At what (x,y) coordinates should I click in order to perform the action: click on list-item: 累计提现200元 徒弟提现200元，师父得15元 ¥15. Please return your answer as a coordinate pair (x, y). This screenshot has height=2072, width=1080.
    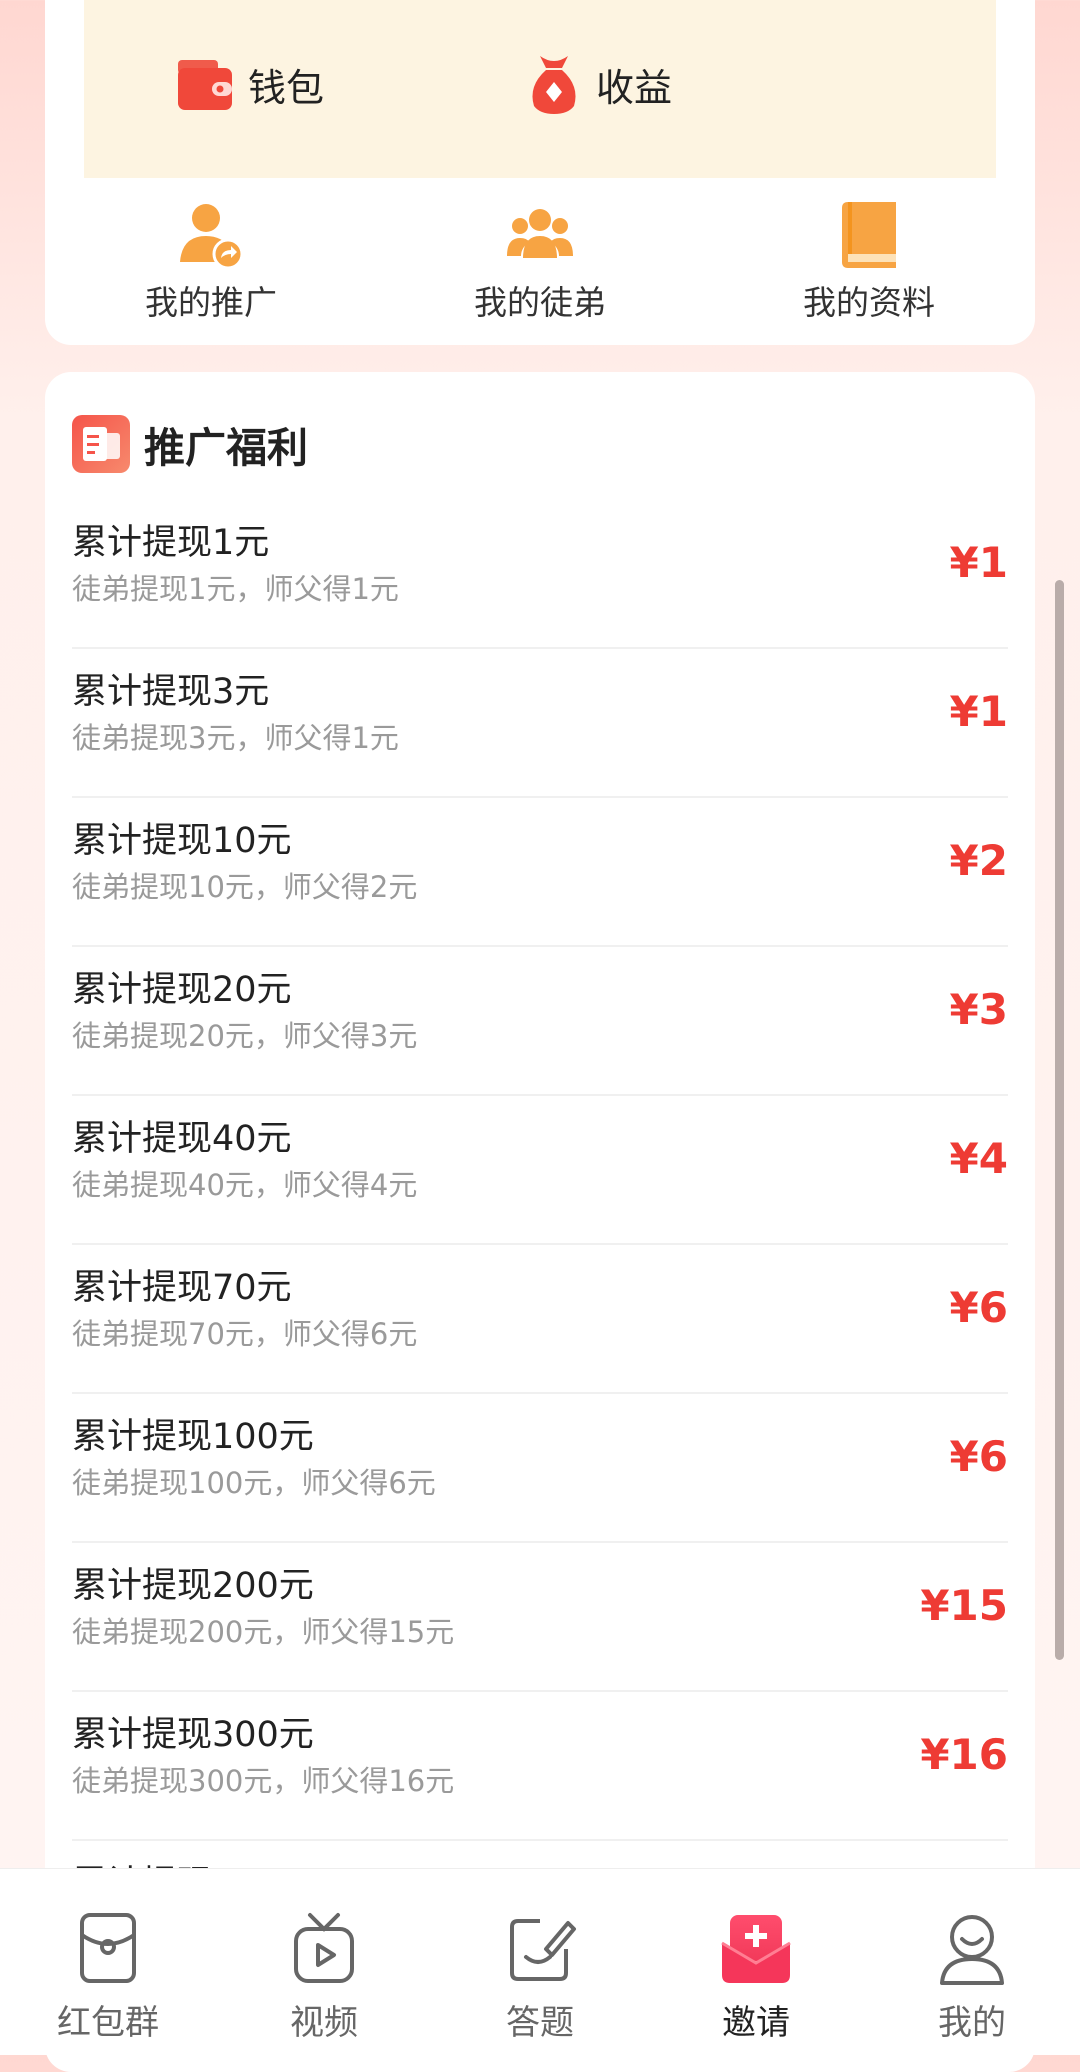
    Looking at the image, I should click on (540, 1617).